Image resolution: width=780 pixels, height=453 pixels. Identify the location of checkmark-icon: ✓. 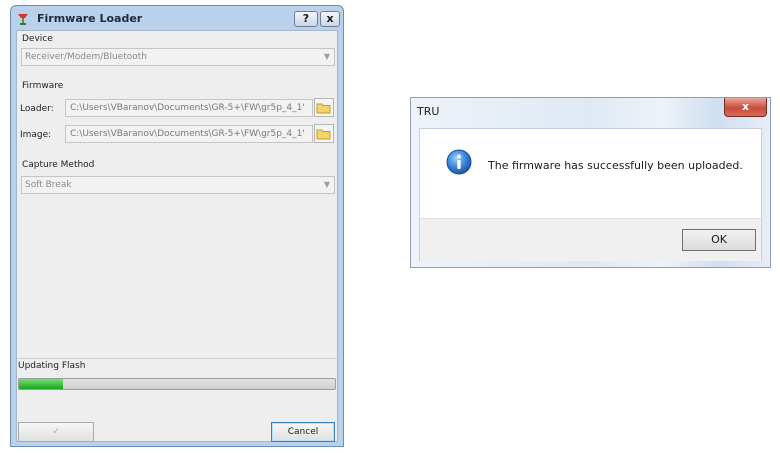
(56, 432).